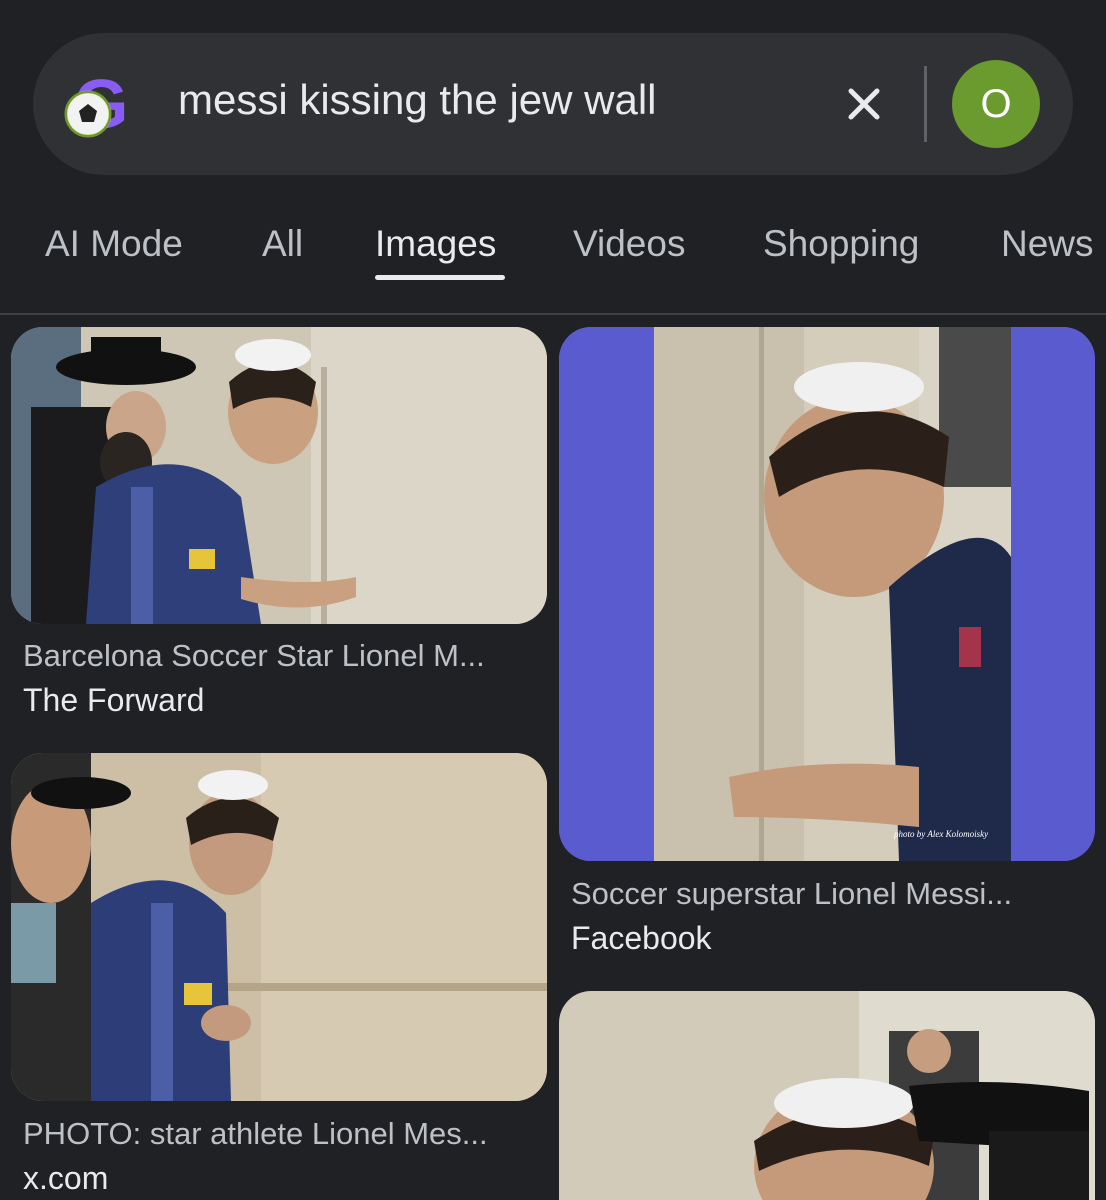 Image resolution: width=1106 pixels, height=1200 pixels. What do you see at coordinates (553, 264) in the screenshot?
I see `search-tabs: AI Mode All Images Videos Shopping News` at bounding box center [553, 264].